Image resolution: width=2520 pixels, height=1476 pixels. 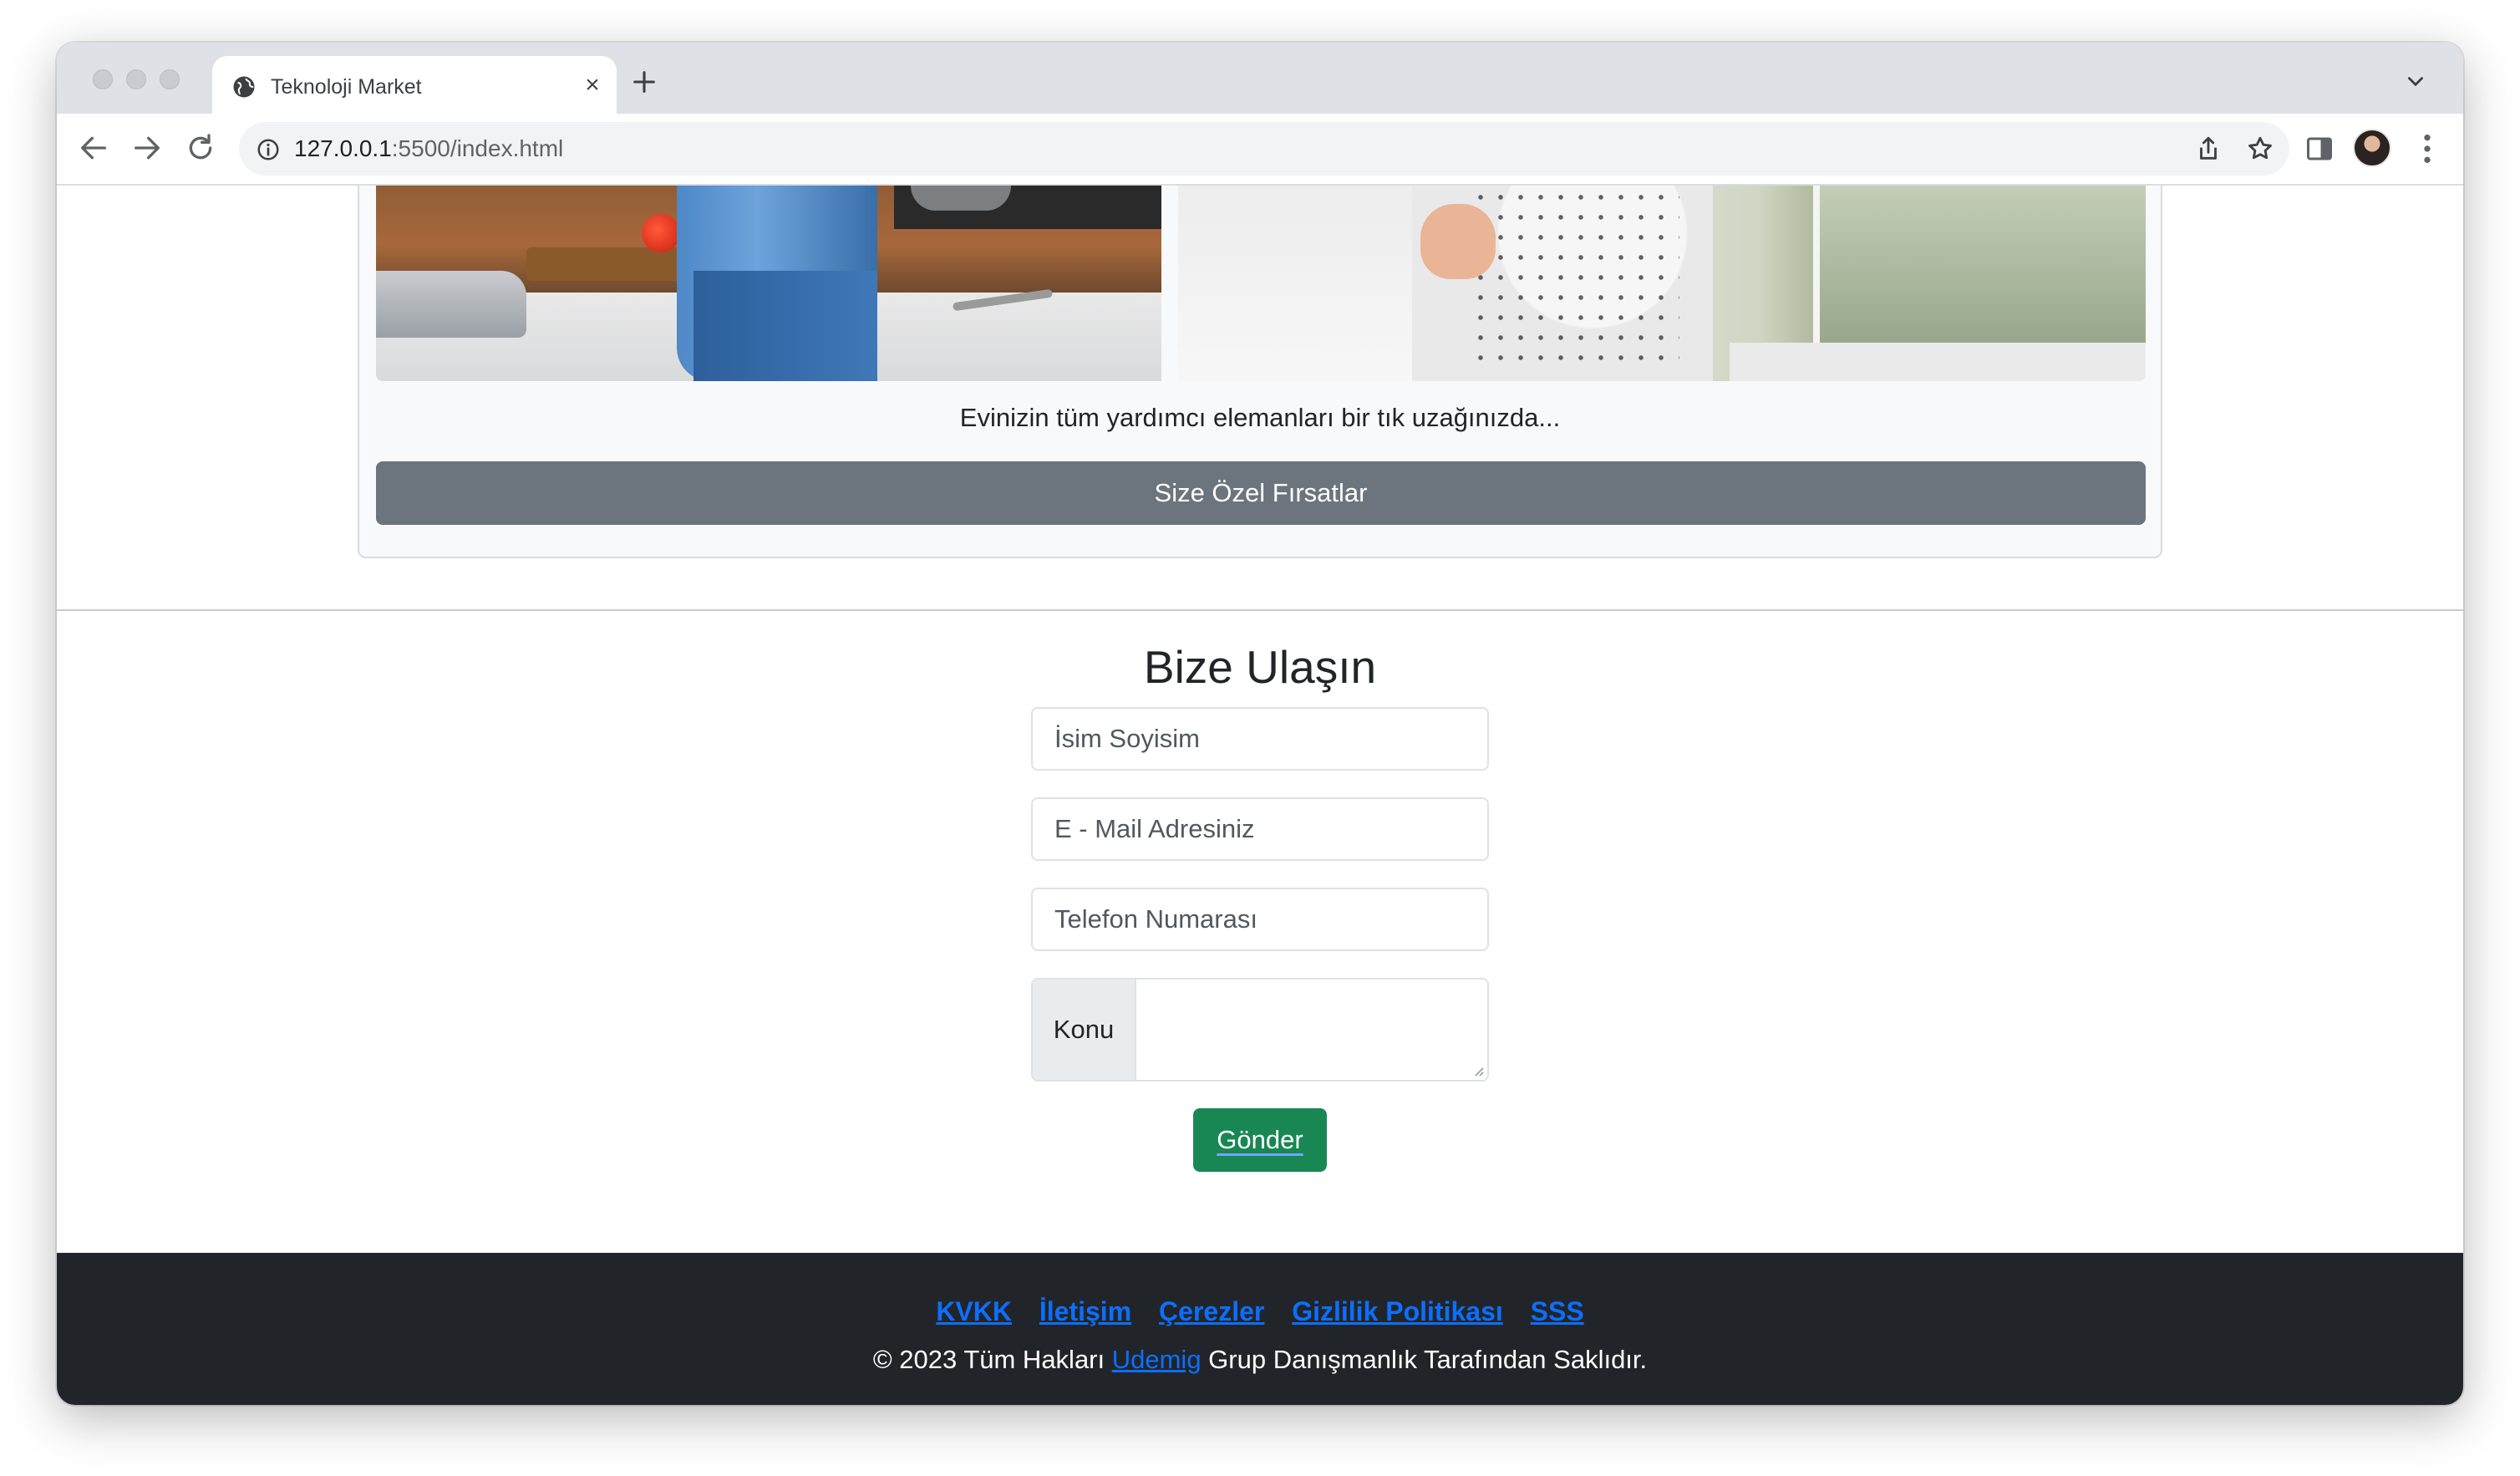 I want to click on subject-label: Konu, so click(x=1084, y=1030).